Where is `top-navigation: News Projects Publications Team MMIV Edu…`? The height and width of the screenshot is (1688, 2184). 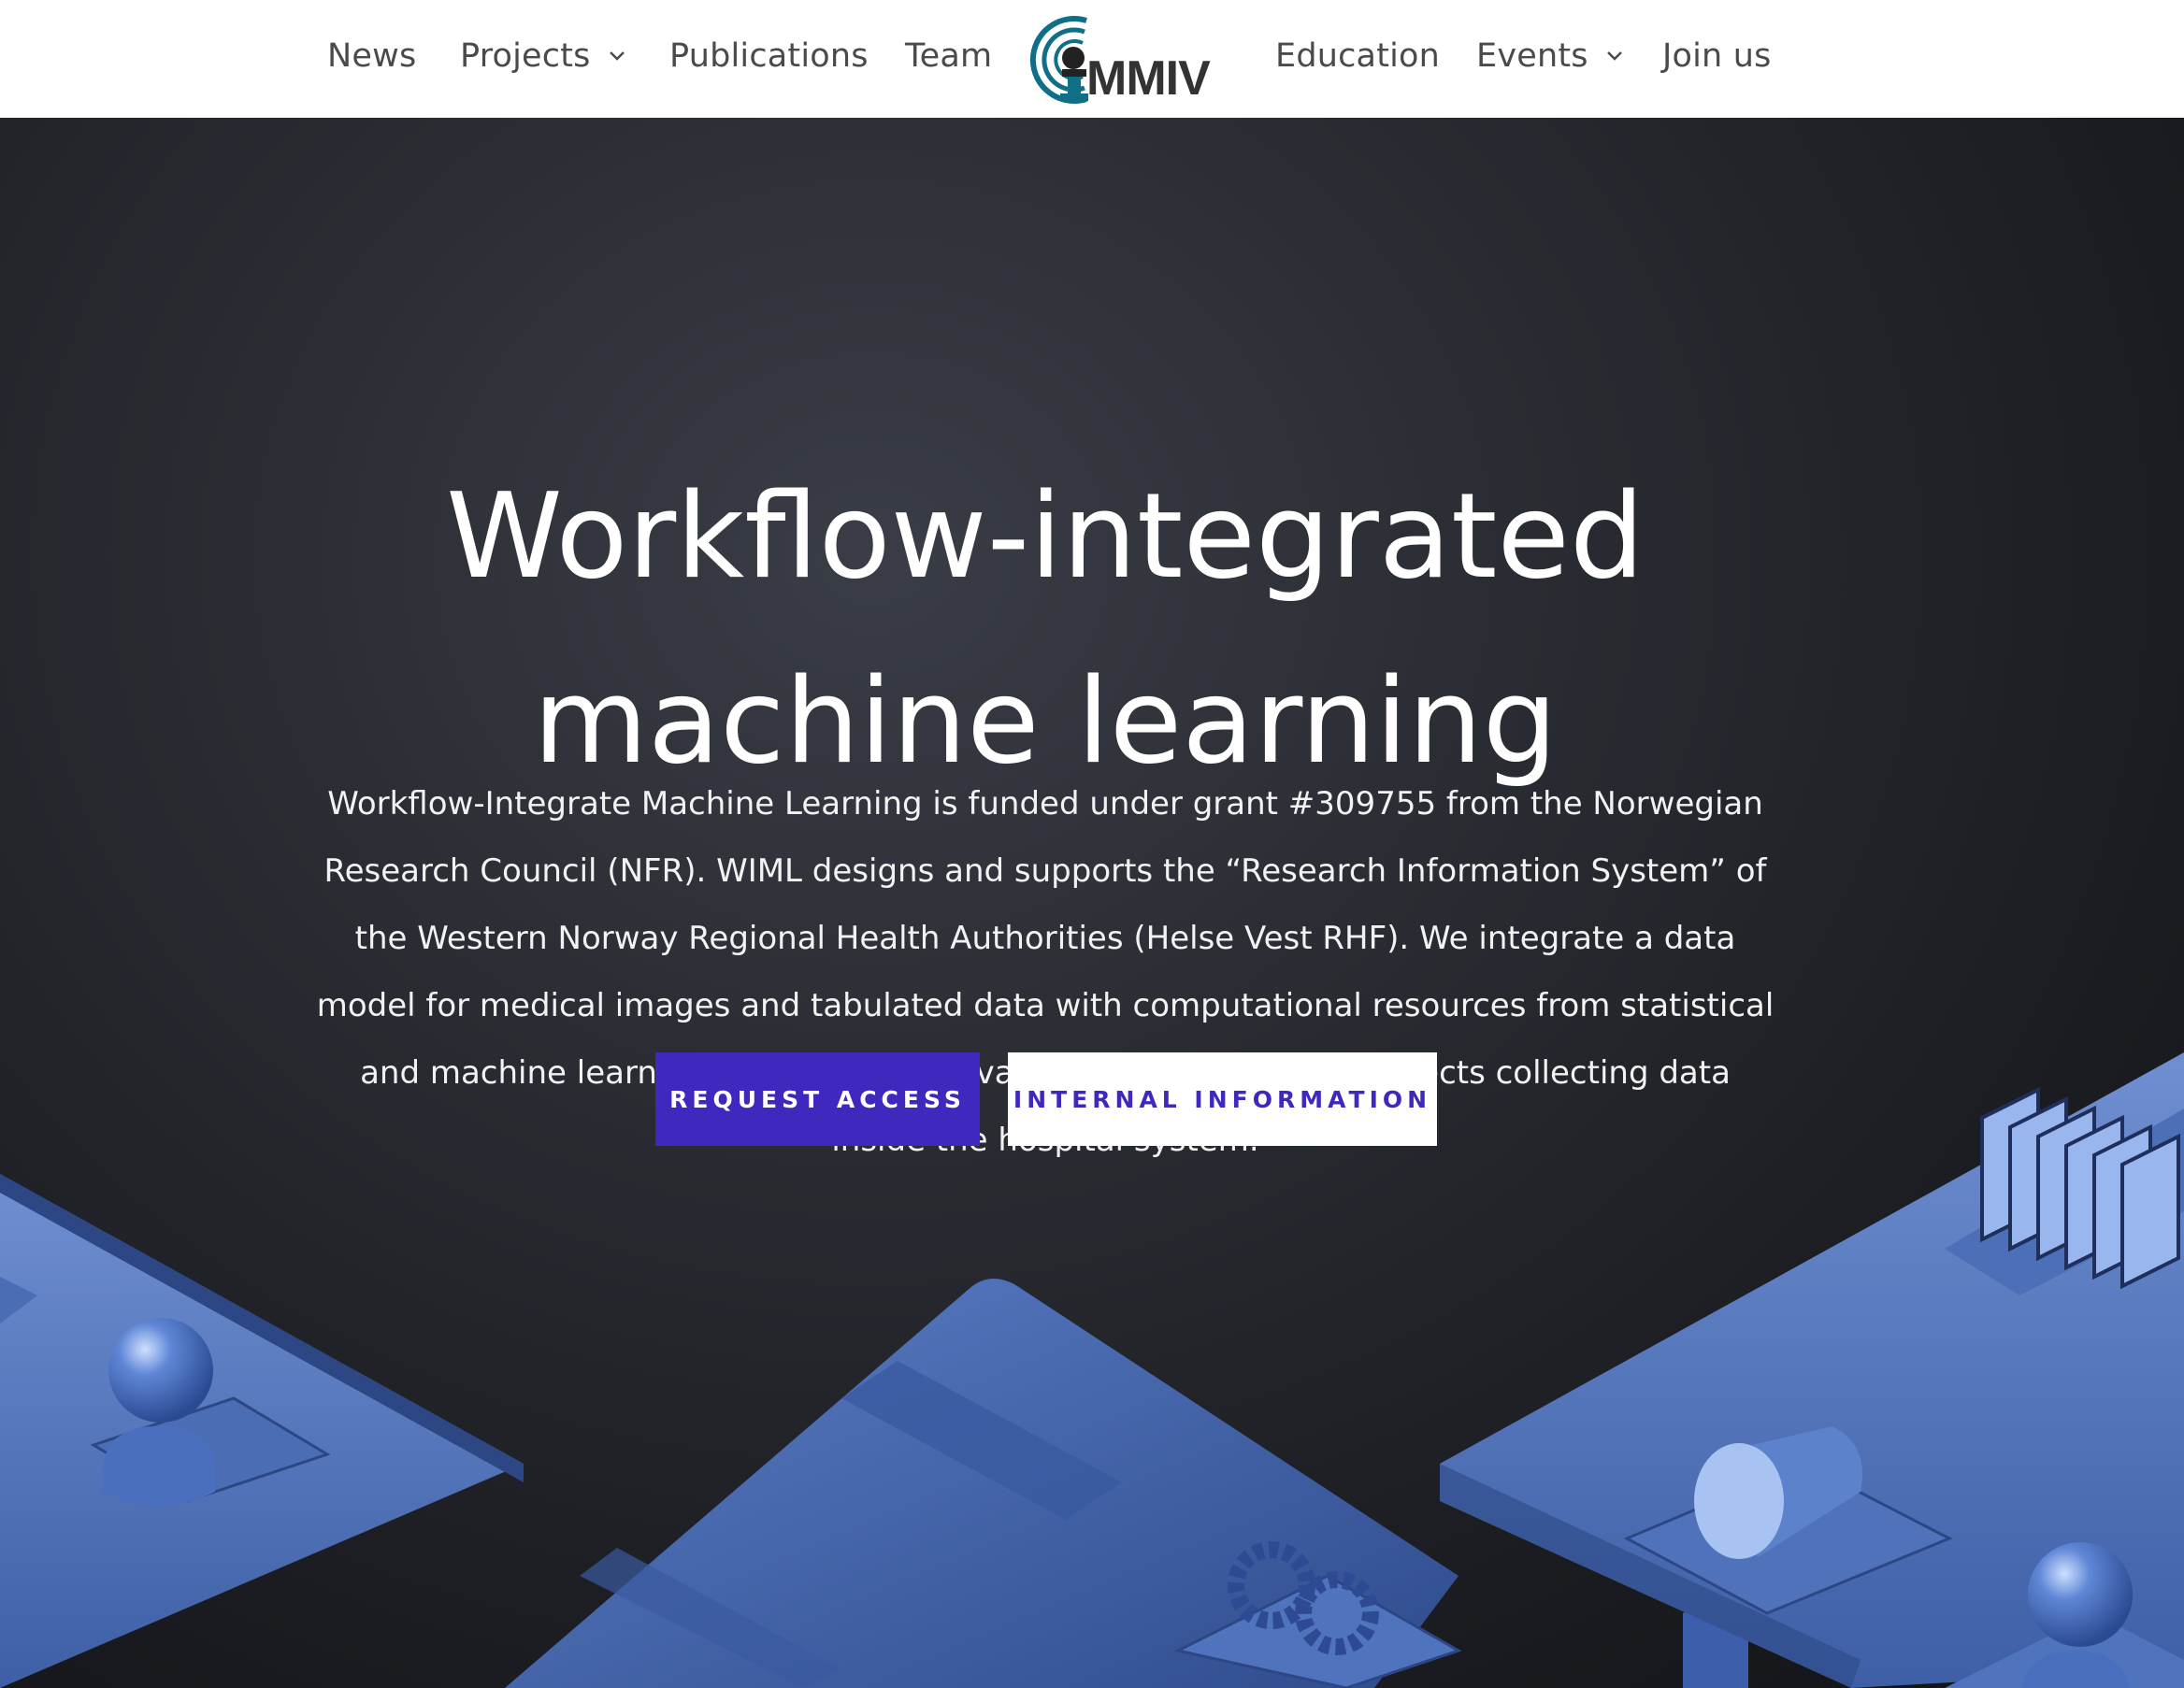
top-navigation: News Projects Publications Team MMIV Edu… is located at coordinates (1092, 59).